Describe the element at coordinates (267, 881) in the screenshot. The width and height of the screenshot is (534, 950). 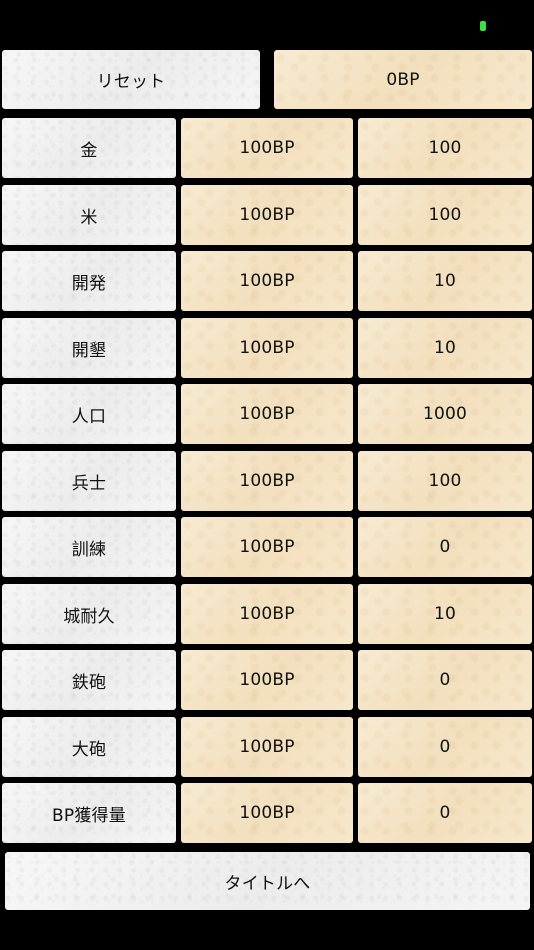
I see `title-button: タイトルへ` at that location.